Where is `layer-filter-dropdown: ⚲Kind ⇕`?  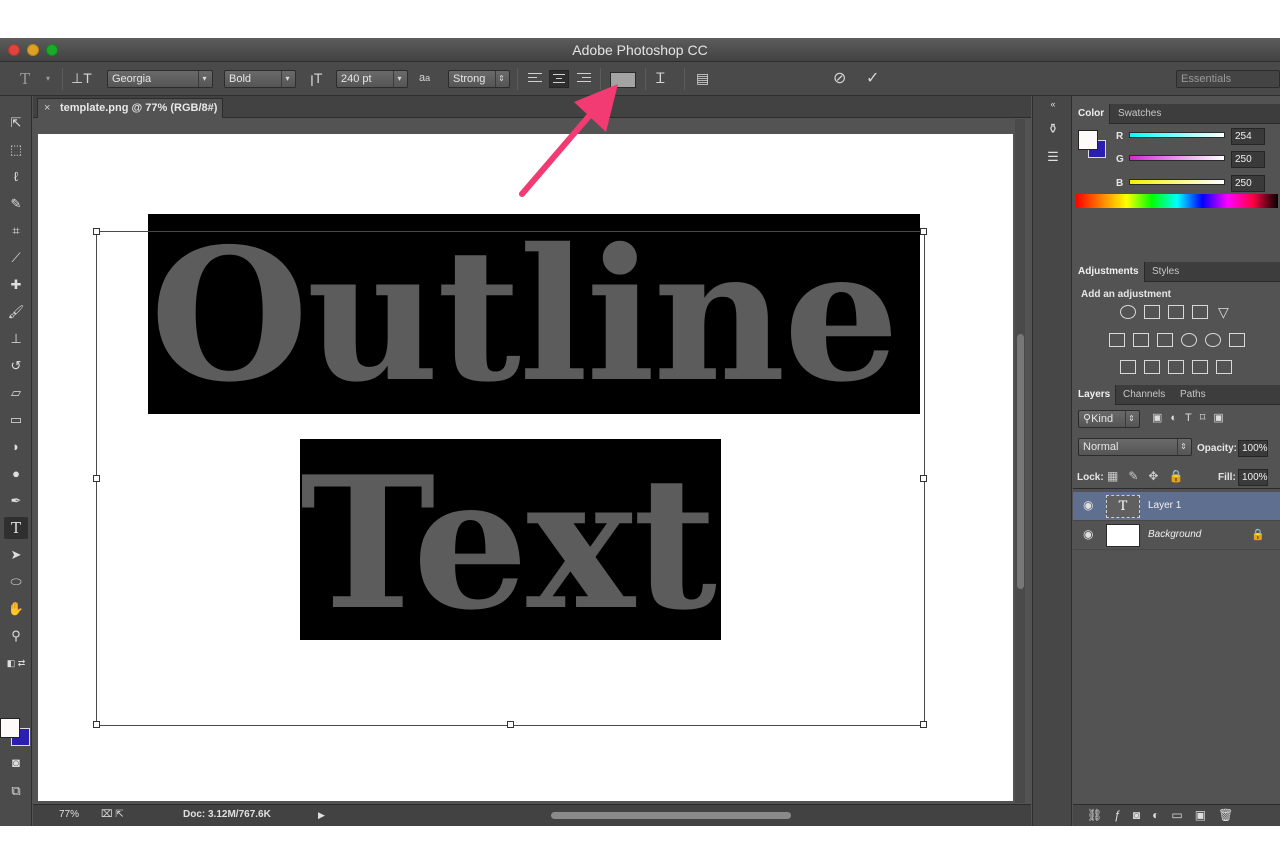 layer-filter-dropdown: ⚲Kind ⇕ is located at coordinates (1109, 419).